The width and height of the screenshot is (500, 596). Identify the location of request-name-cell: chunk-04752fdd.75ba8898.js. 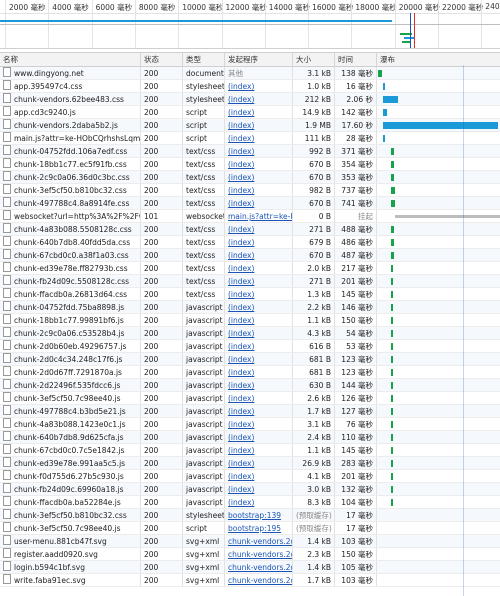
(70, 307).